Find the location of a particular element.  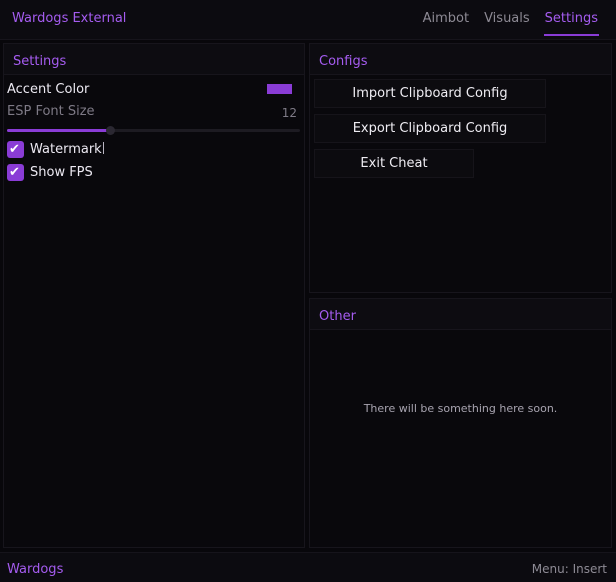

tab-visuals: Visuals is located at coordinates (507, 20).